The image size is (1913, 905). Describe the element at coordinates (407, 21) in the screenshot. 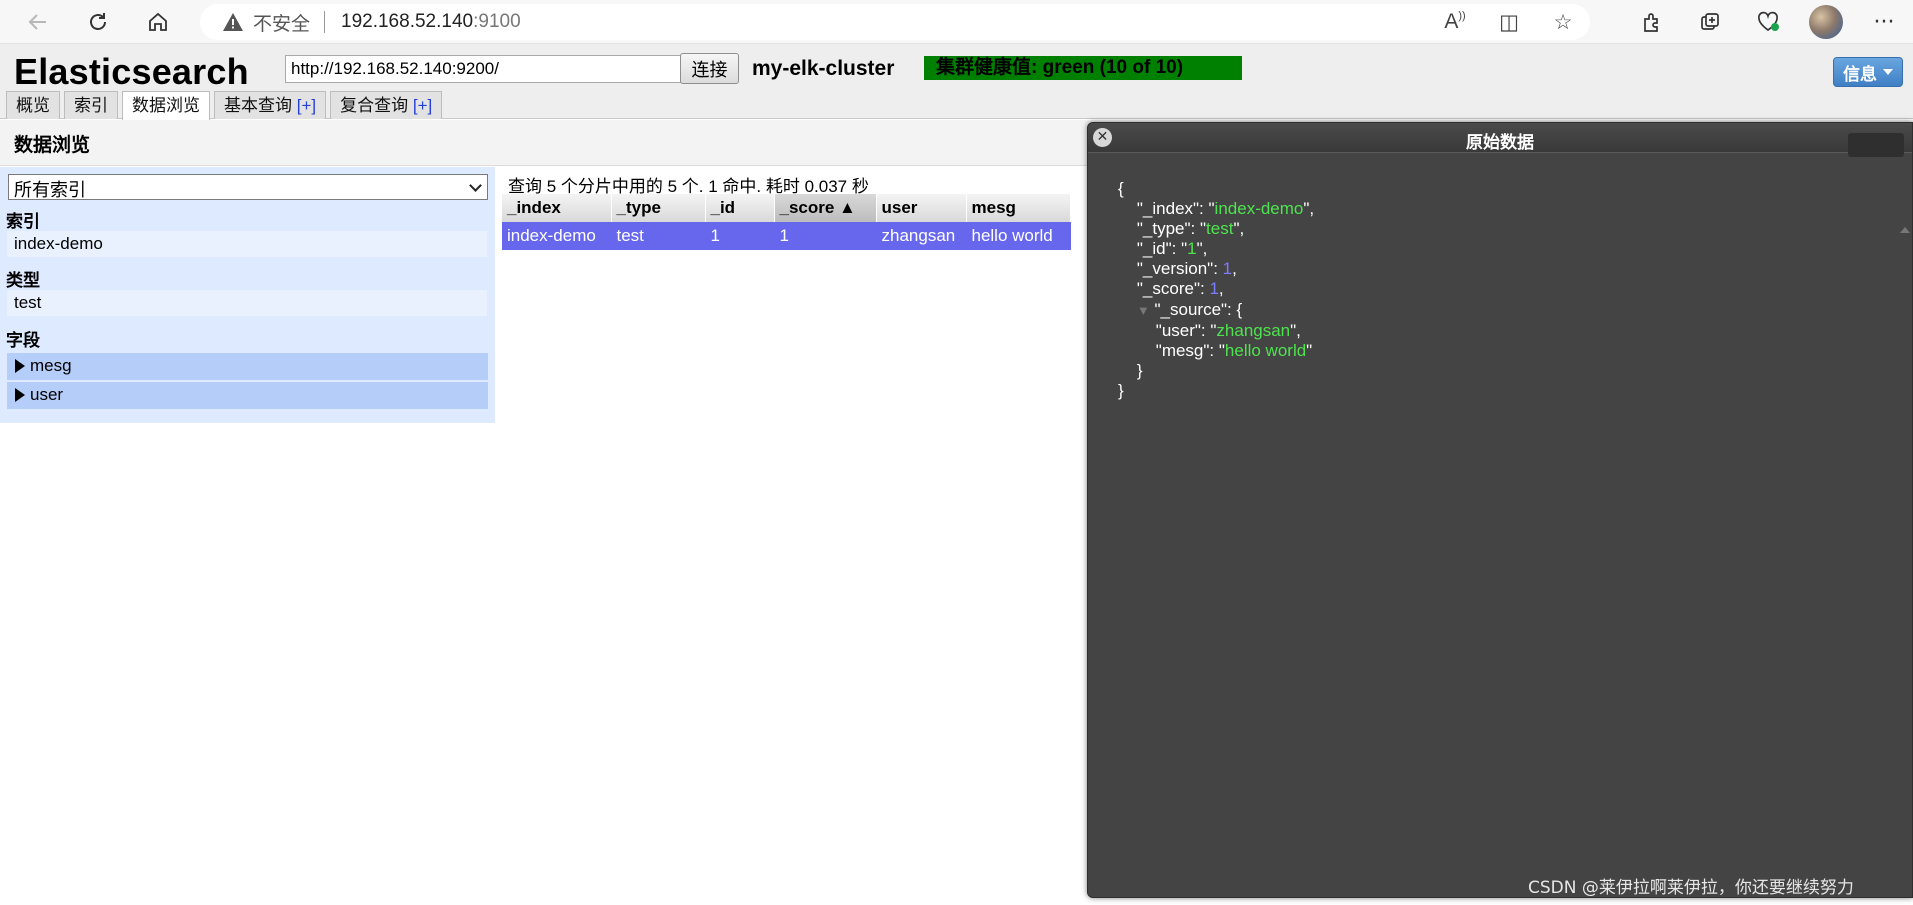

I see `url-host: 192.168.52.140` at that location.